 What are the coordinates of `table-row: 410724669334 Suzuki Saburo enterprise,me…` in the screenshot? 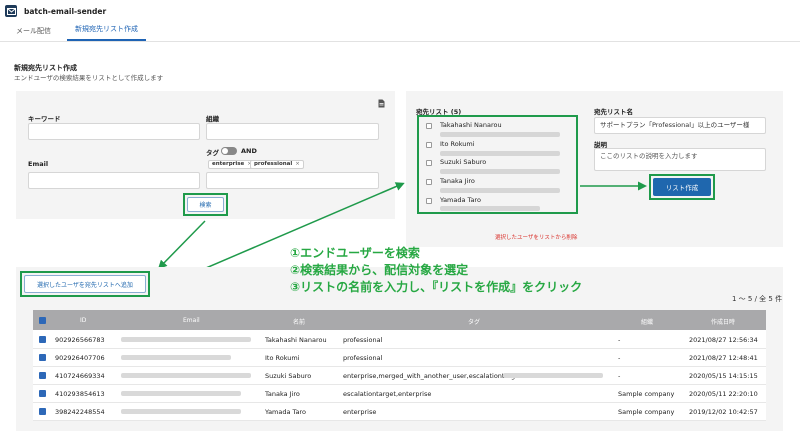 It's located at (399, 376).